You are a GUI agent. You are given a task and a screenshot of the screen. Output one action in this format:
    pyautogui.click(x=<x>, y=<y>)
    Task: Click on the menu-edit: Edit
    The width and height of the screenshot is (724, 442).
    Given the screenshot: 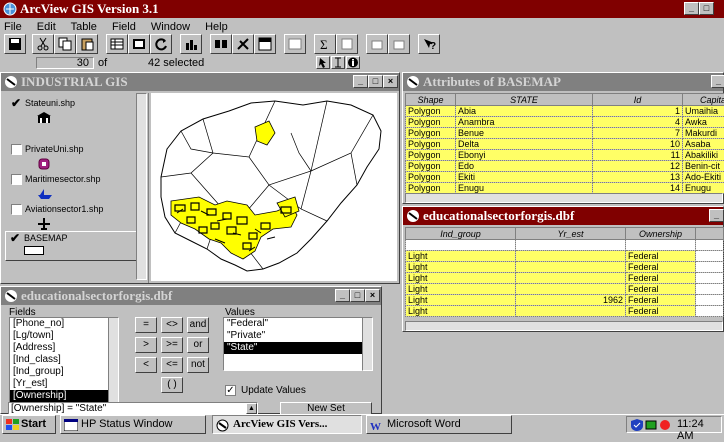 What is the action you would take?
    pyautogui.click(x=46, y=27)
    